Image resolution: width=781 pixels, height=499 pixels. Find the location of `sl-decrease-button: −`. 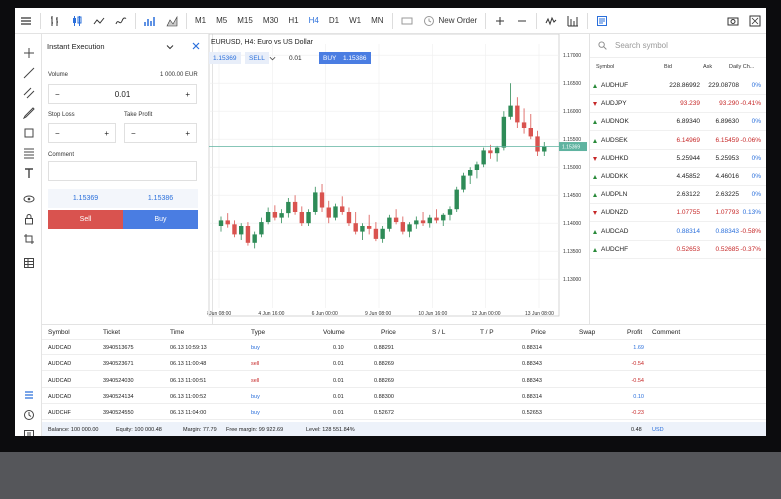

sl-decrease-button: − is located at coordinates (57, 133).